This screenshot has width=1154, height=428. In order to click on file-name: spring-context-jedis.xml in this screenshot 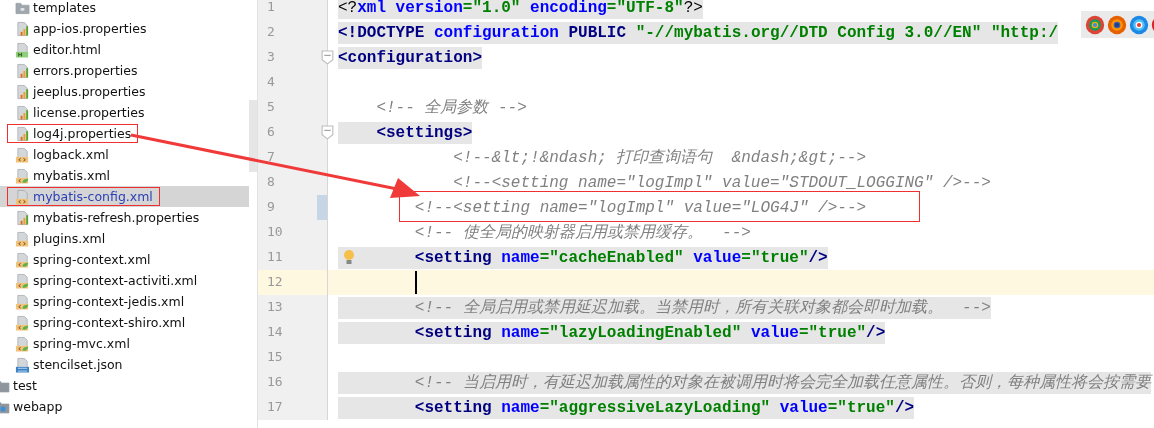, I will do `click(109, 301)`.